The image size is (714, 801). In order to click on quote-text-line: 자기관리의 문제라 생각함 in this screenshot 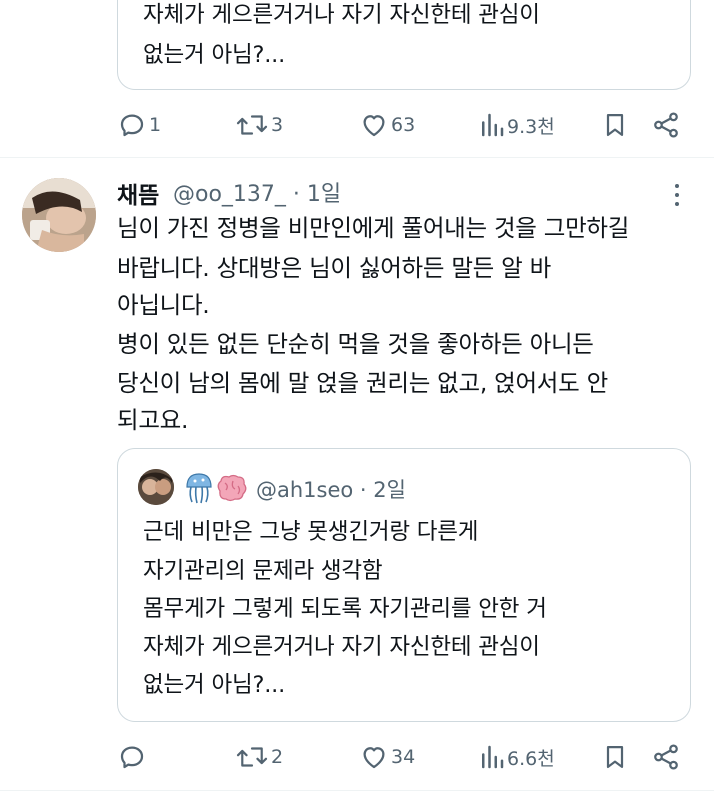, I will do `click(263, 571)`.